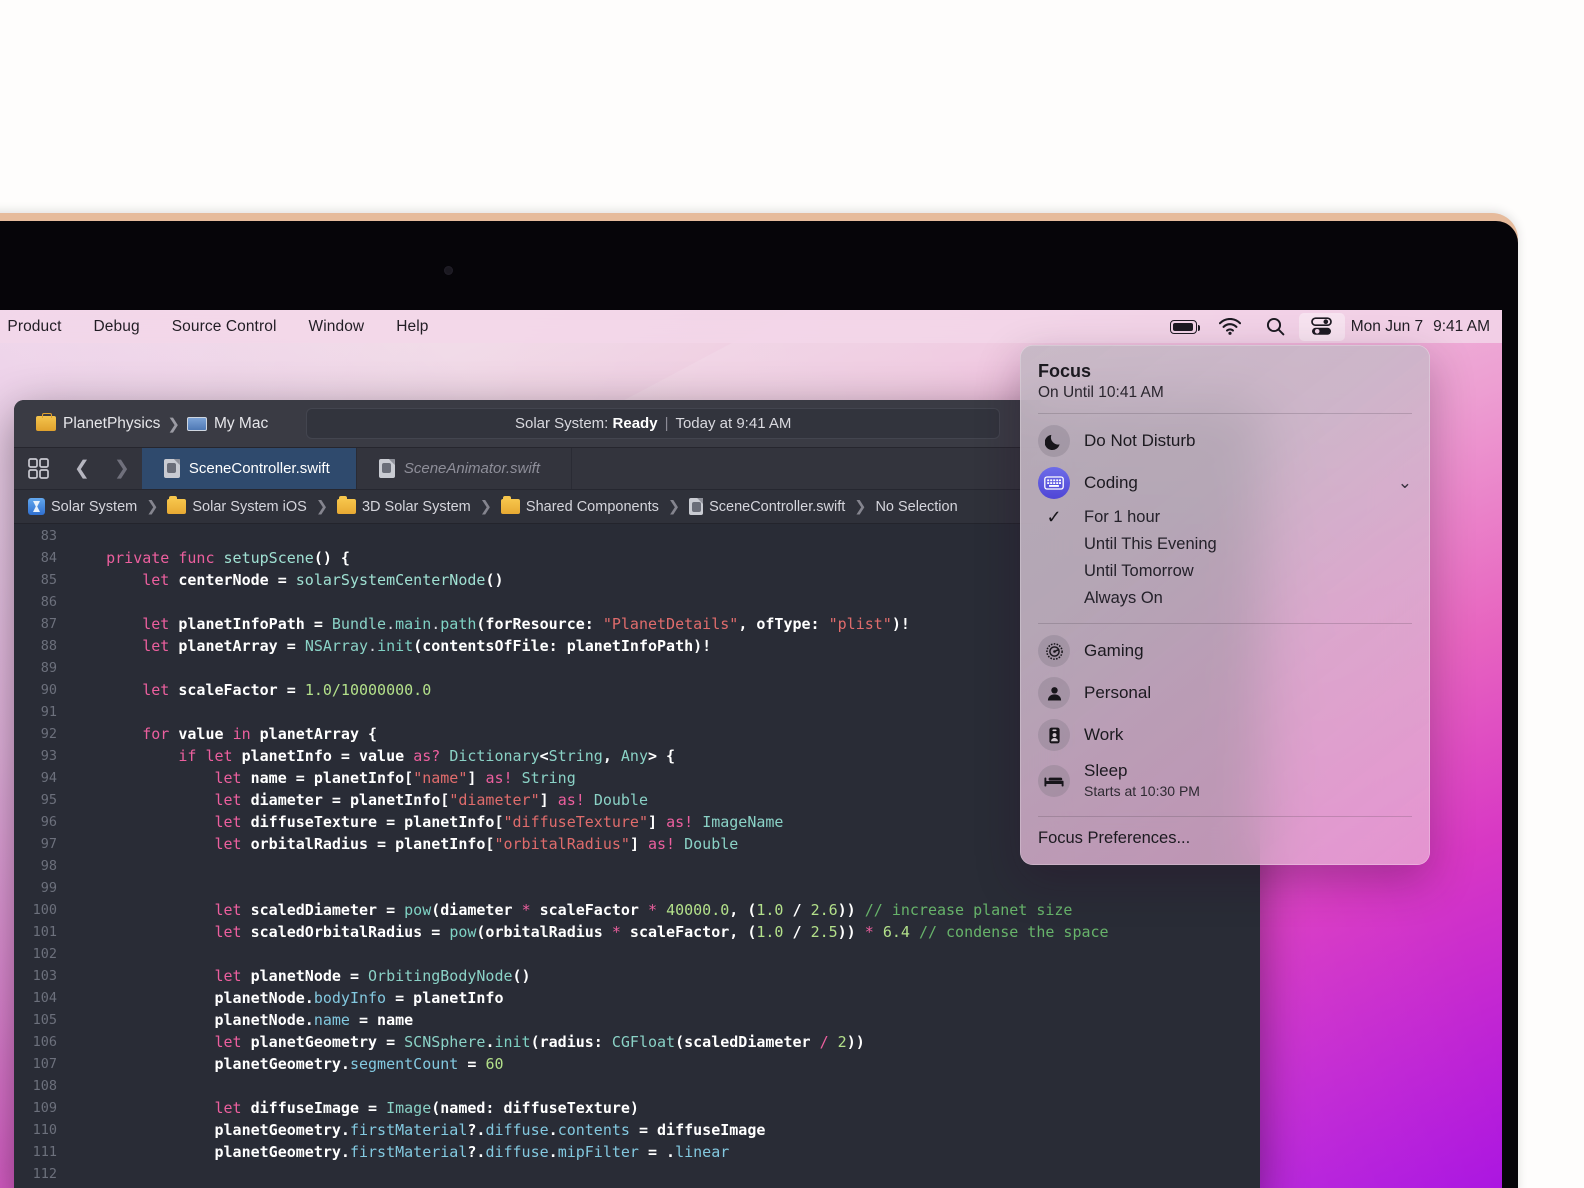 The image size is (1584, 1188). What do you see at coordinates (637, 1086) in the screenshot?
I see `code-line: 108` at bounding box center [637, 1086].